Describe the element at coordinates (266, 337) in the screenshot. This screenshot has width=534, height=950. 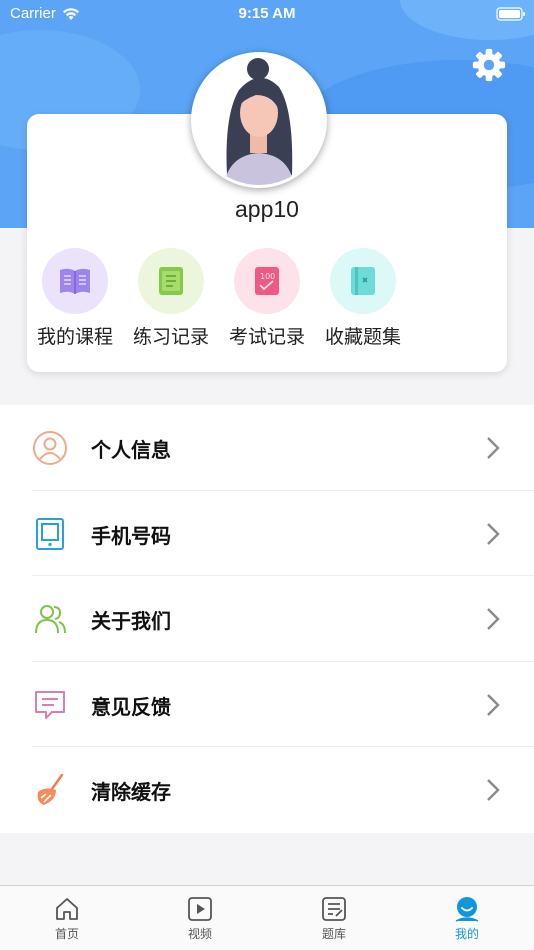
I see `quick-action-label: 考试记录` at that location.